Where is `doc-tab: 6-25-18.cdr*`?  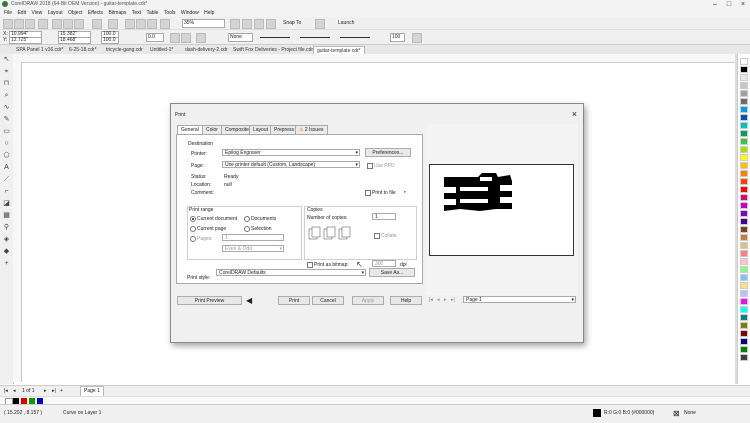 doc-tab: 6-25-18.cdr* is located at coordinates (83, 50).